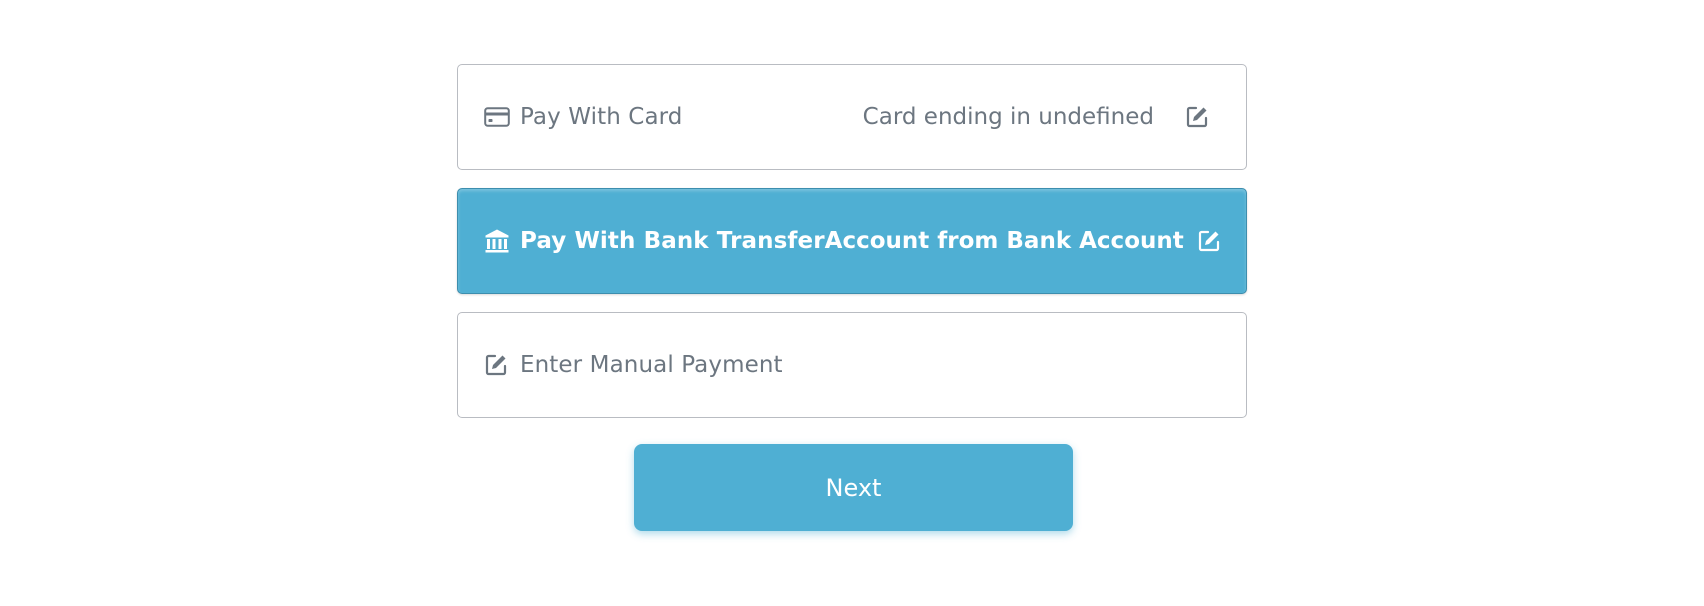  What do you see at coordinates (498, 365) in the screenshot?
I see `edit-icon` at bounding box center [498, 365].